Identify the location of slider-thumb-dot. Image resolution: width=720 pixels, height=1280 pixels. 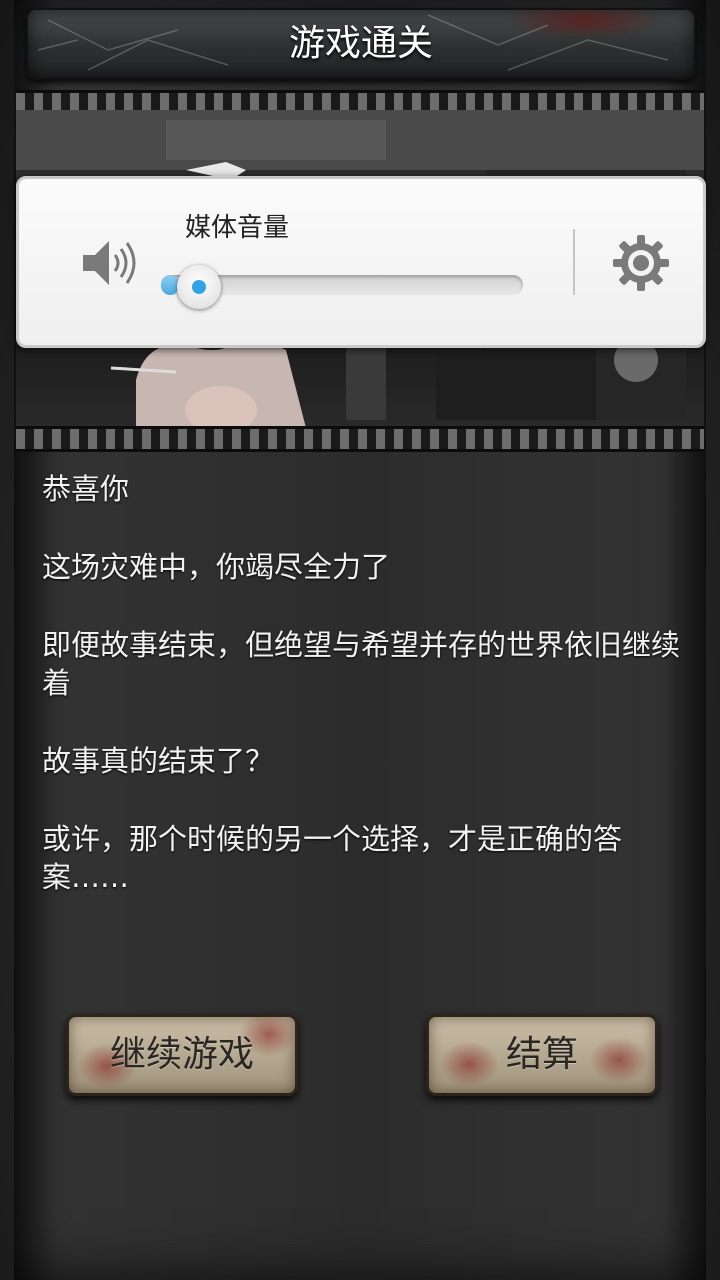
(198, 287).